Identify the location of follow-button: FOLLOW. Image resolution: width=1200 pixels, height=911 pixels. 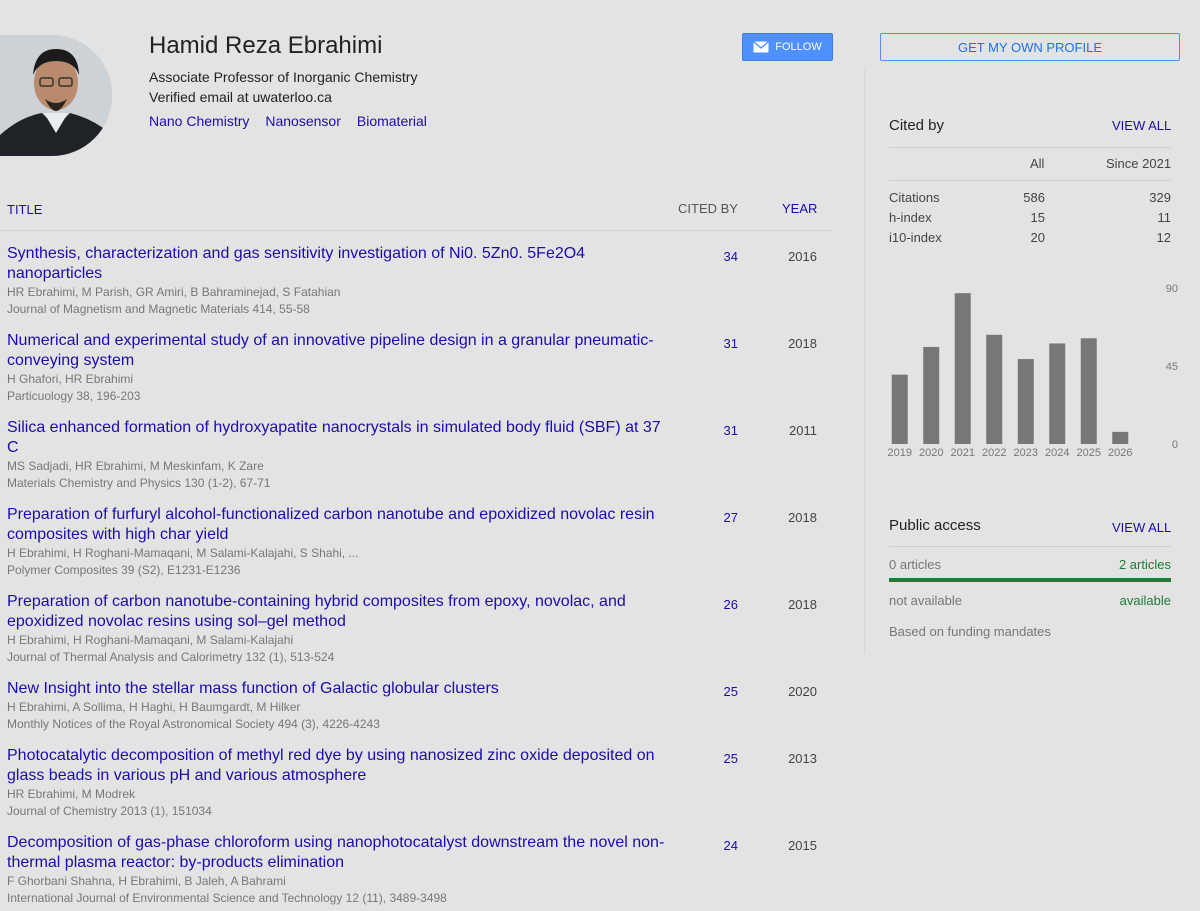
(787, 47).